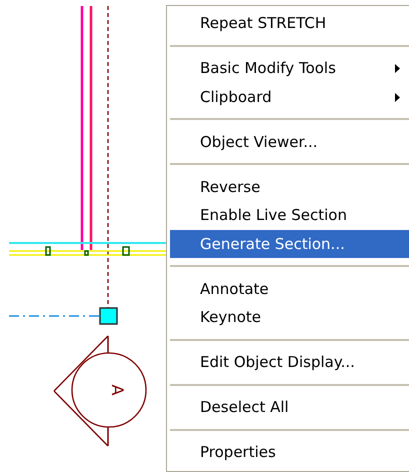 Image resolution: width=409 pixels, height=472 pixels. Describe the element at coordinates (108, 316) in the screenshot. I see `grip-handle` at that location.